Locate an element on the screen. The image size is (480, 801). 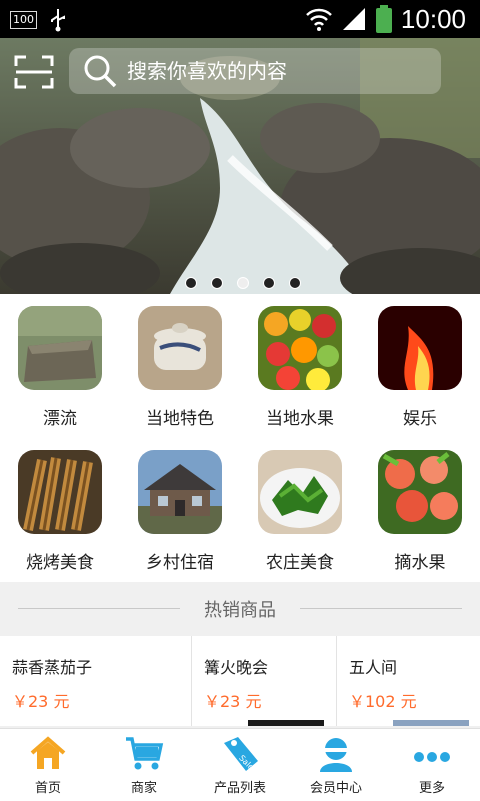
product-card: 篝火晚会 ￥23 元 is located at coordinates (264, 681).